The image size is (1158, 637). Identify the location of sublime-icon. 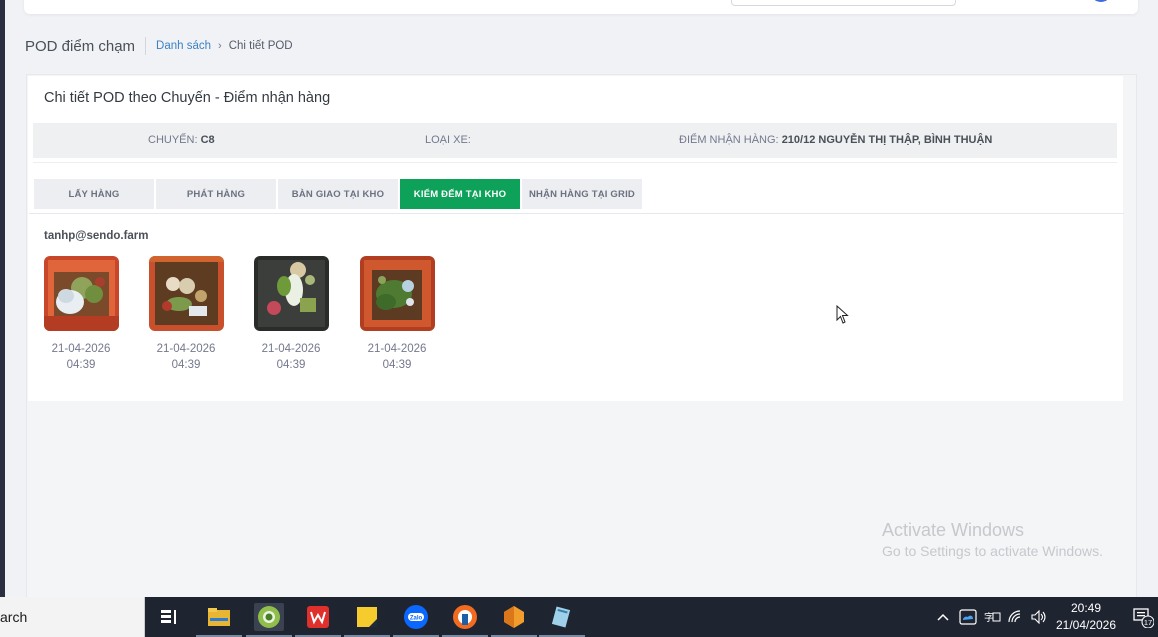
(514, 620).